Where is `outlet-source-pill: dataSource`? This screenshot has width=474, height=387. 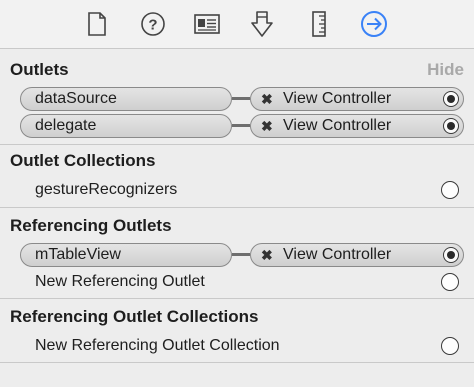 outlet-source-pill: dataSource is located at coordinates (126, 99).